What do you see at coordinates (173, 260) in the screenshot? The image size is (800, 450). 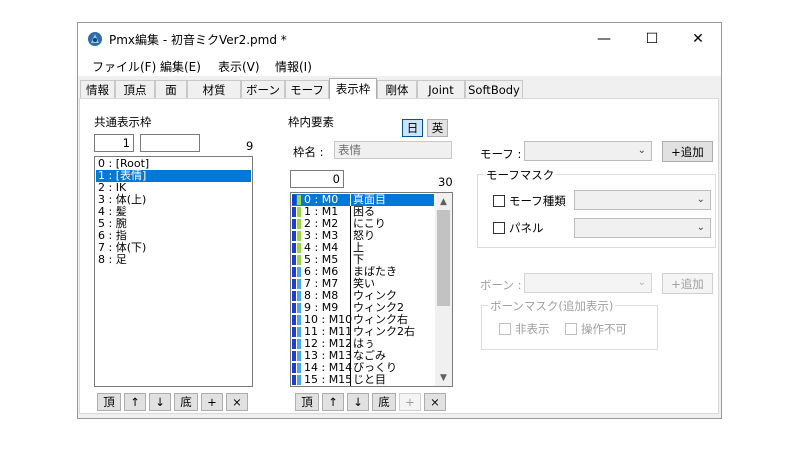 I see `list-item: 8 : 足` at bounding box center [173, 260].